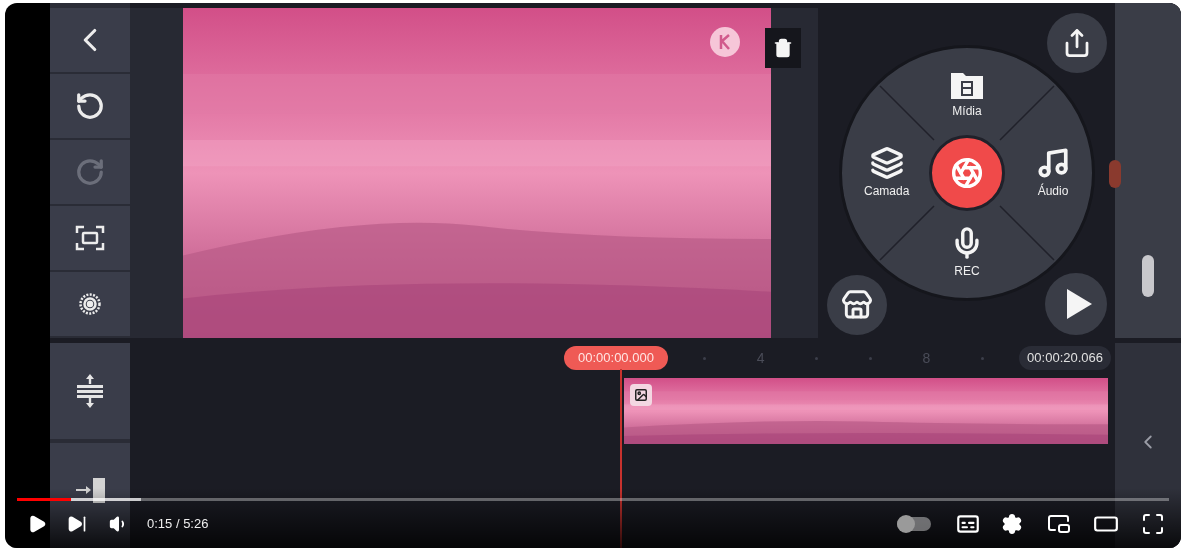 This screenshot has width=1186, height=550. I want to click on aperture-icon, so click(967, 173).